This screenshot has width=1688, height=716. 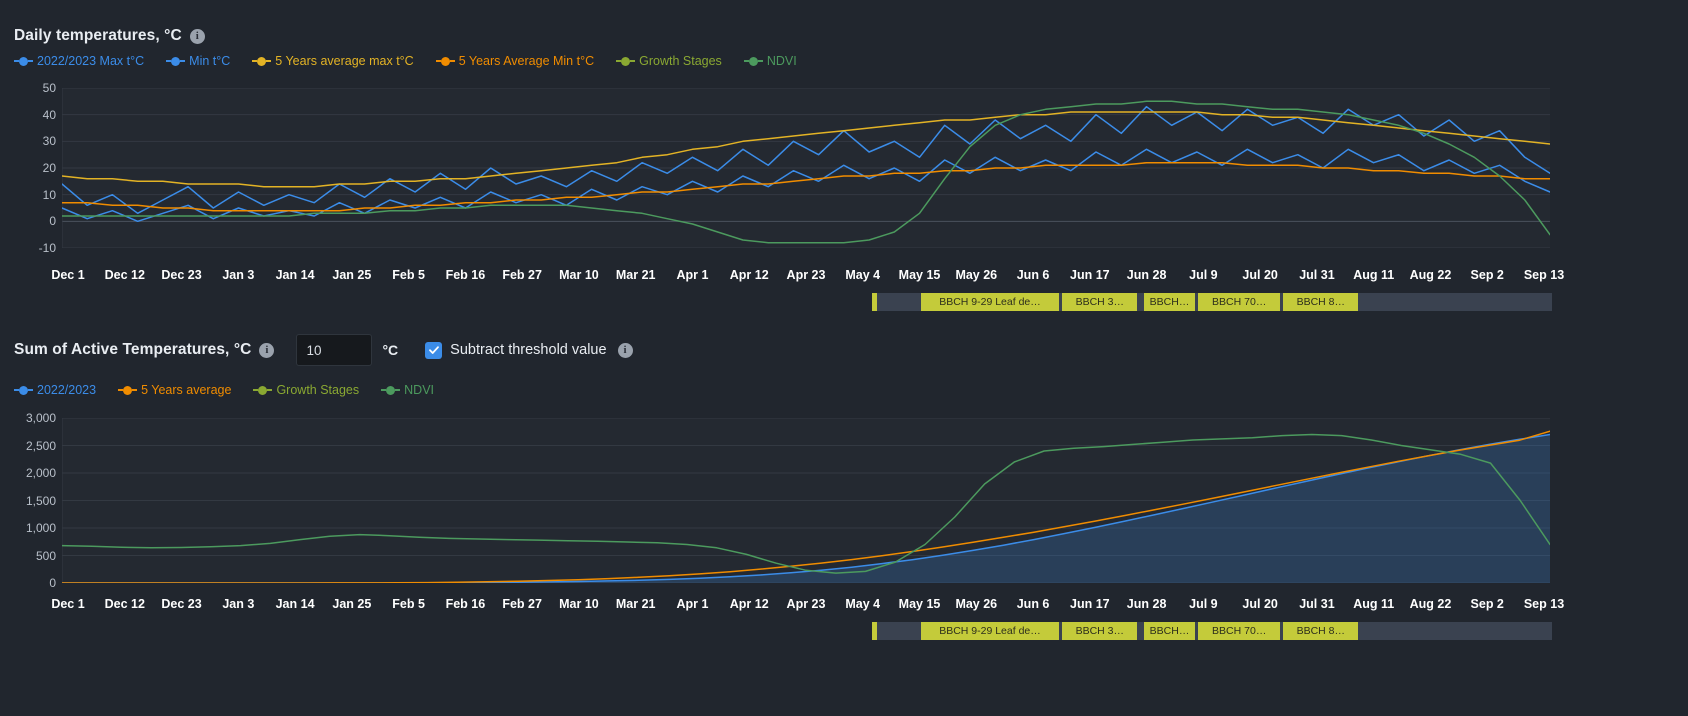 What do you see at coordinates (434, 350) in the screenshot?
I see `subtract-threshold-checkbox` at bounding box center [434, 350].